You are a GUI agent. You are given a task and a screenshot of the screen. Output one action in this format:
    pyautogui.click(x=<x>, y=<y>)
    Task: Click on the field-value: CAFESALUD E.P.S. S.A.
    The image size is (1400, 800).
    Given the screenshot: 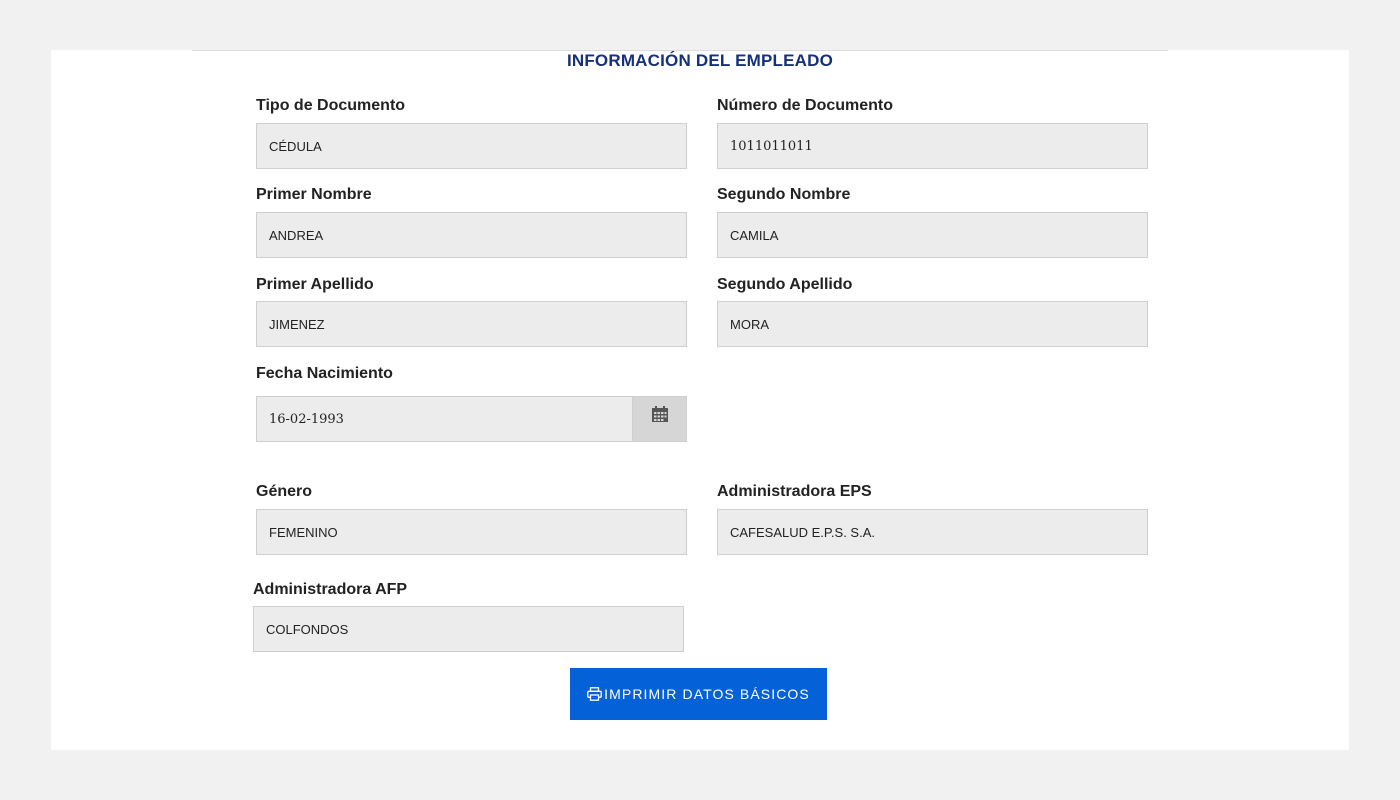 What is the action you would take?
    pyautogui.click(x=802, y=532)
    